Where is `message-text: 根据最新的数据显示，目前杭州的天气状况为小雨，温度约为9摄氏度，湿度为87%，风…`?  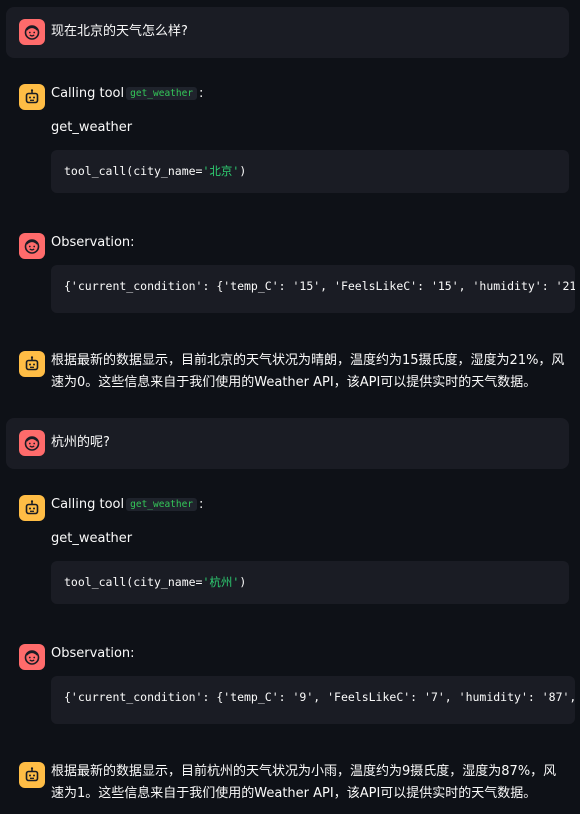
message-text: 根据最新的数据显示，目前杭州的天气状况为小雨，温度约为9摄氏度，湿度为87%，风… is located at coordinates (304, 782).